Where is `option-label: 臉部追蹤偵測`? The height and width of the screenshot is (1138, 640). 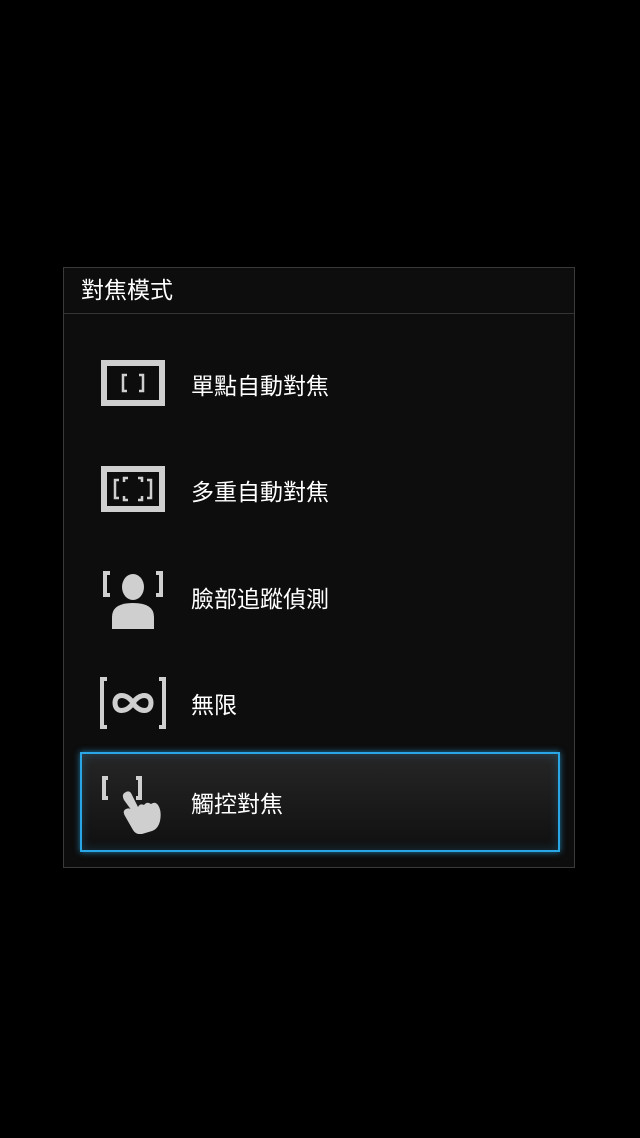 option-label: 臉部追蹤偵測 is located at coordinates (260, 600).